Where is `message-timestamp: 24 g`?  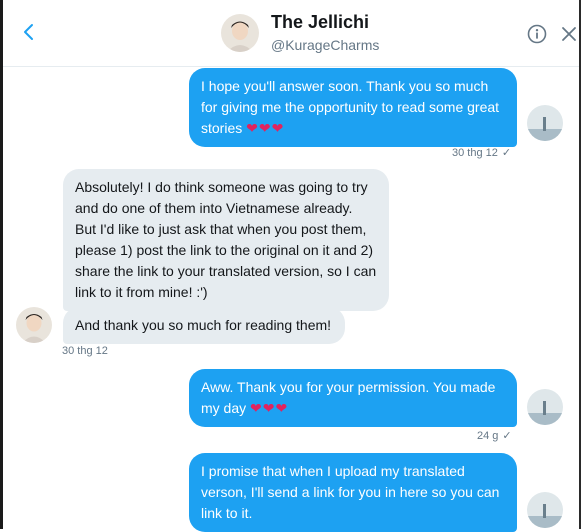
message-timestamp: 24 g is located at coordinates (488, 436).